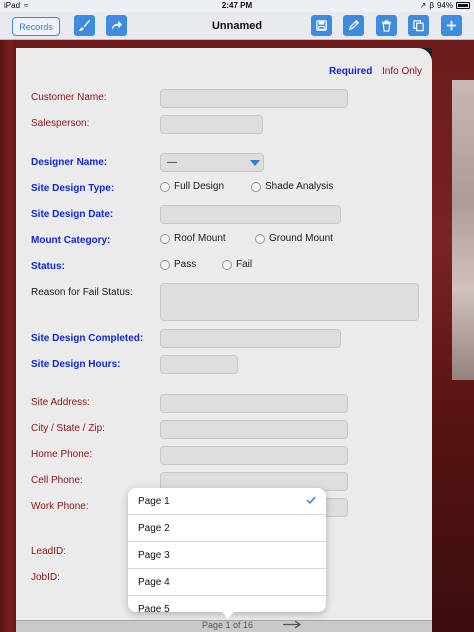 This screenshot has height=632, width=474. I want to click on city-state-zip-label: City / State / Zip:, so click(68, 428).